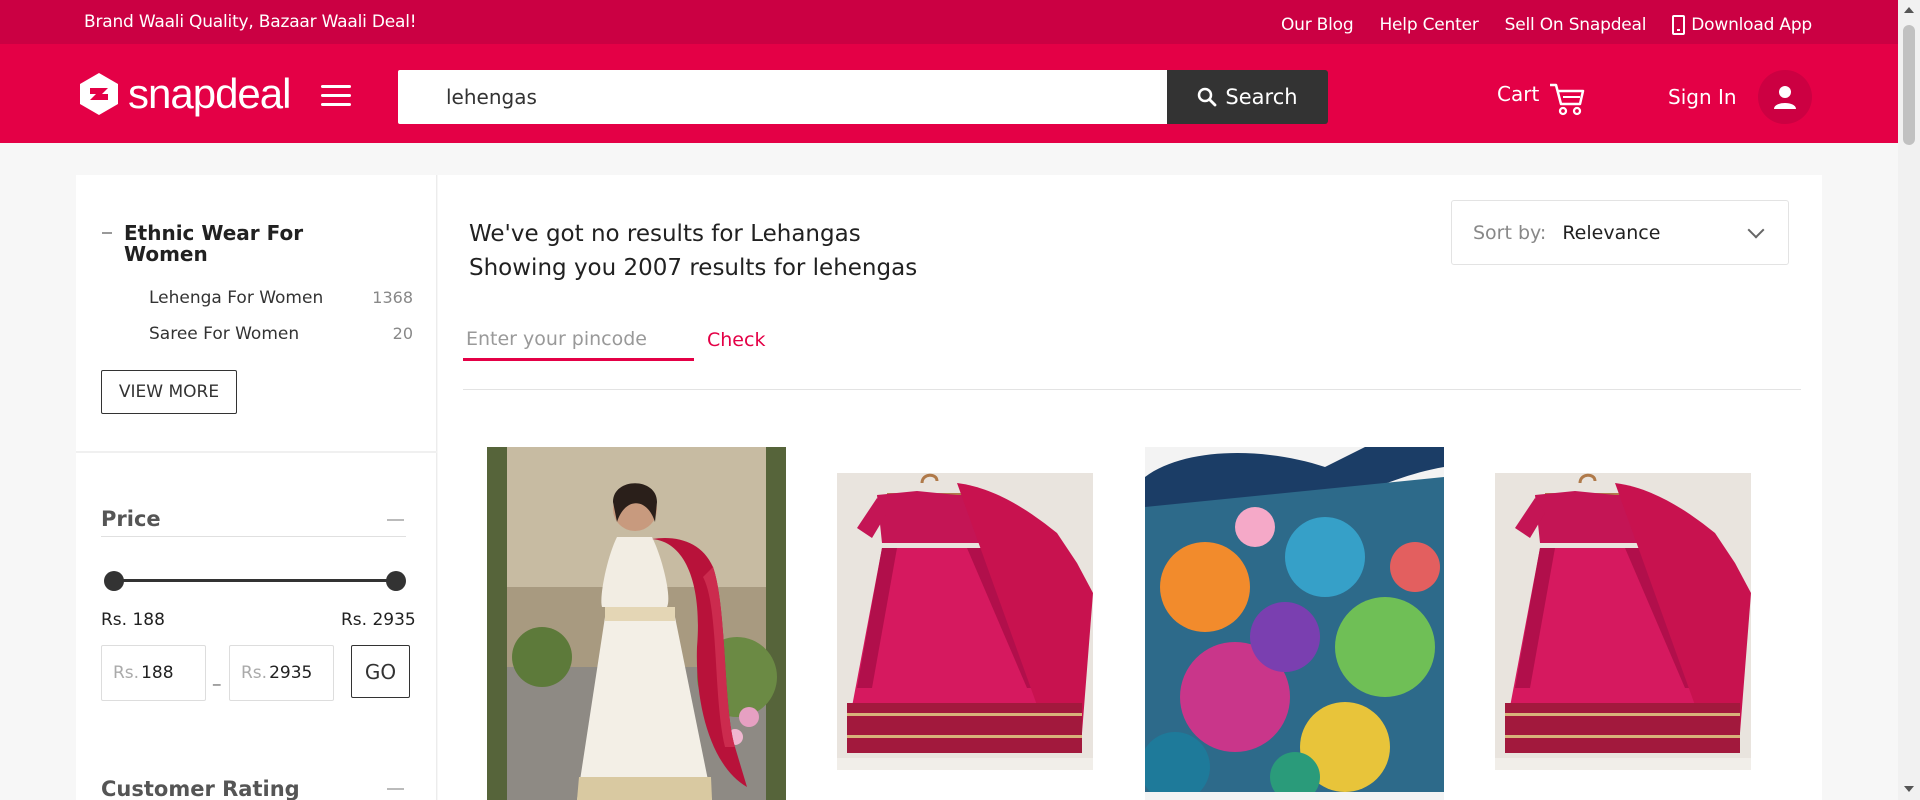 The width and height of the screenshot is (1920, 800). I want to click on cart-icon, so click(1567, 99).